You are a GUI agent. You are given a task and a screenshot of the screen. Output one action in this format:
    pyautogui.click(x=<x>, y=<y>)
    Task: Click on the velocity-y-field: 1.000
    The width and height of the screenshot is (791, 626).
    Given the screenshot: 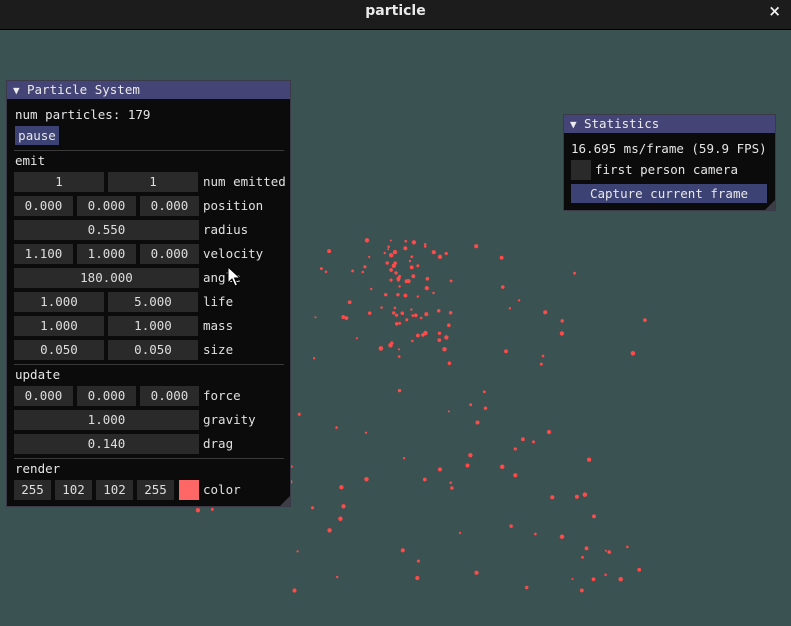 What is the action you would take?
    pyautogui.click(x=106, y=254)
    